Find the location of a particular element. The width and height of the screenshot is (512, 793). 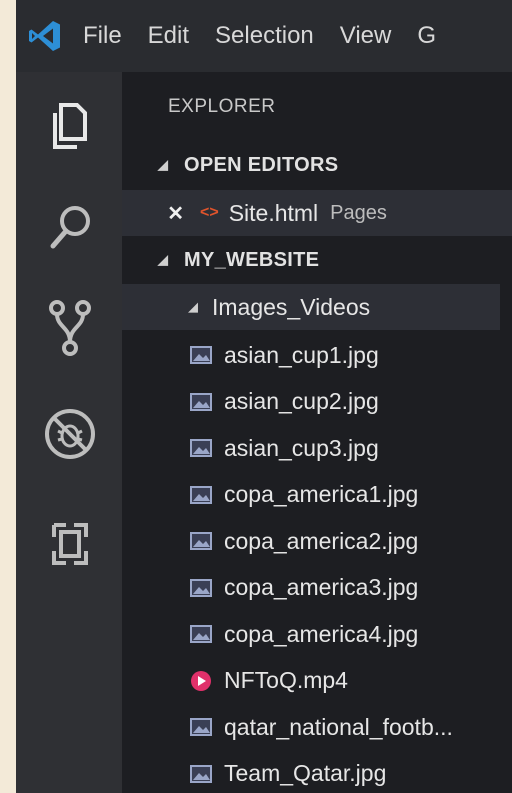

file-item: NFToQ.mp4 is located at coordinates (269, 681).